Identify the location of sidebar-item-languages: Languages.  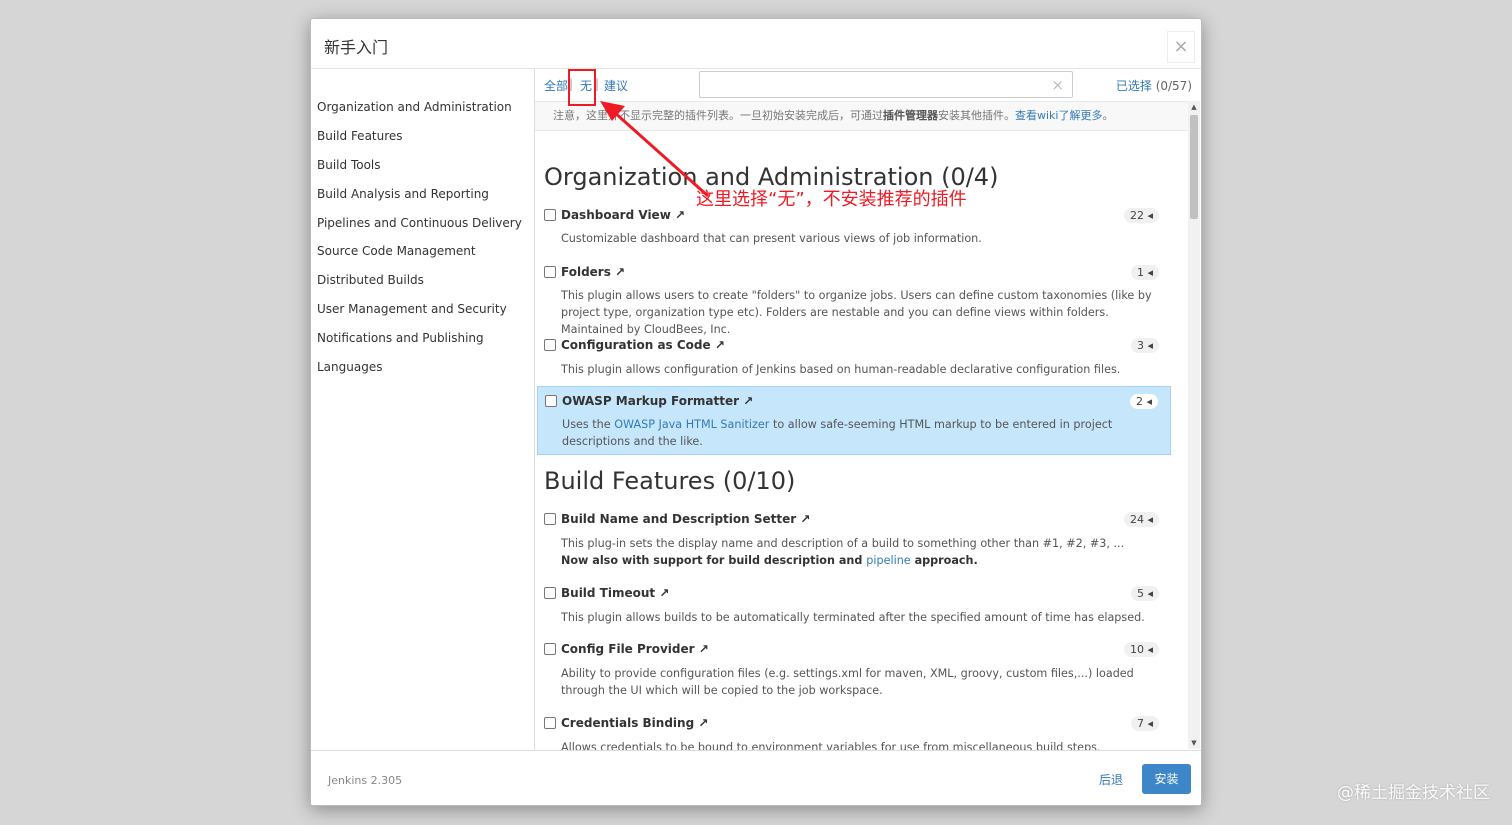
(349, 367).